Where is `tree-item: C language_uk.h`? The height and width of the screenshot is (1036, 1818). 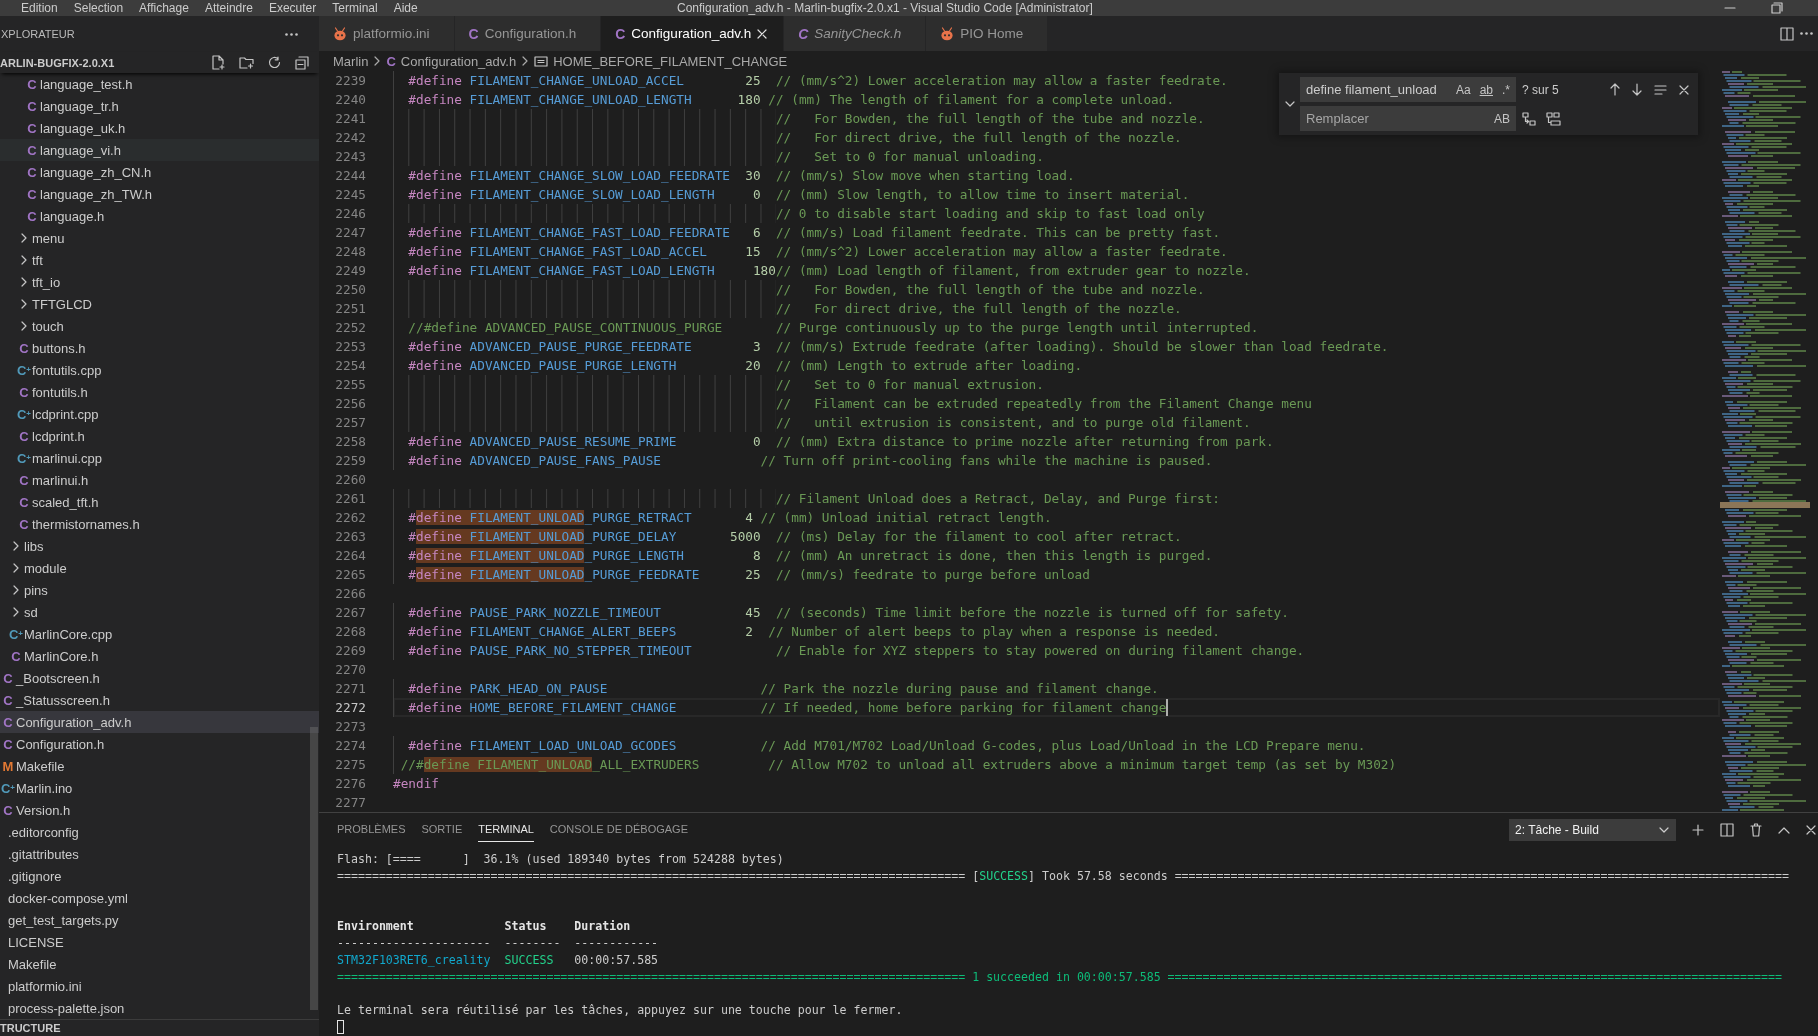 tree-item: C language_uk.h is located at coordinates (75, 128).